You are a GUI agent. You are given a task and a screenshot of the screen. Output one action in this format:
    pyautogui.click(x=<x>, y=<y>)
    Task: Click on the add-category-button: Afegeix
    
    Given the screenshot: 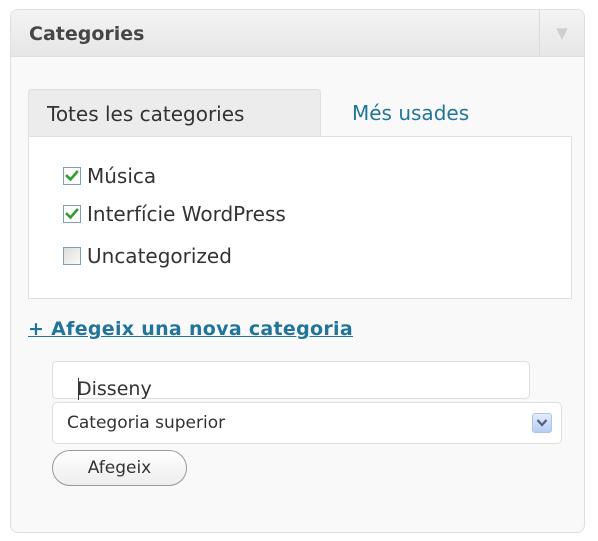 What is the action you would take?
    pyautogui.click(x=119, y=468)
    